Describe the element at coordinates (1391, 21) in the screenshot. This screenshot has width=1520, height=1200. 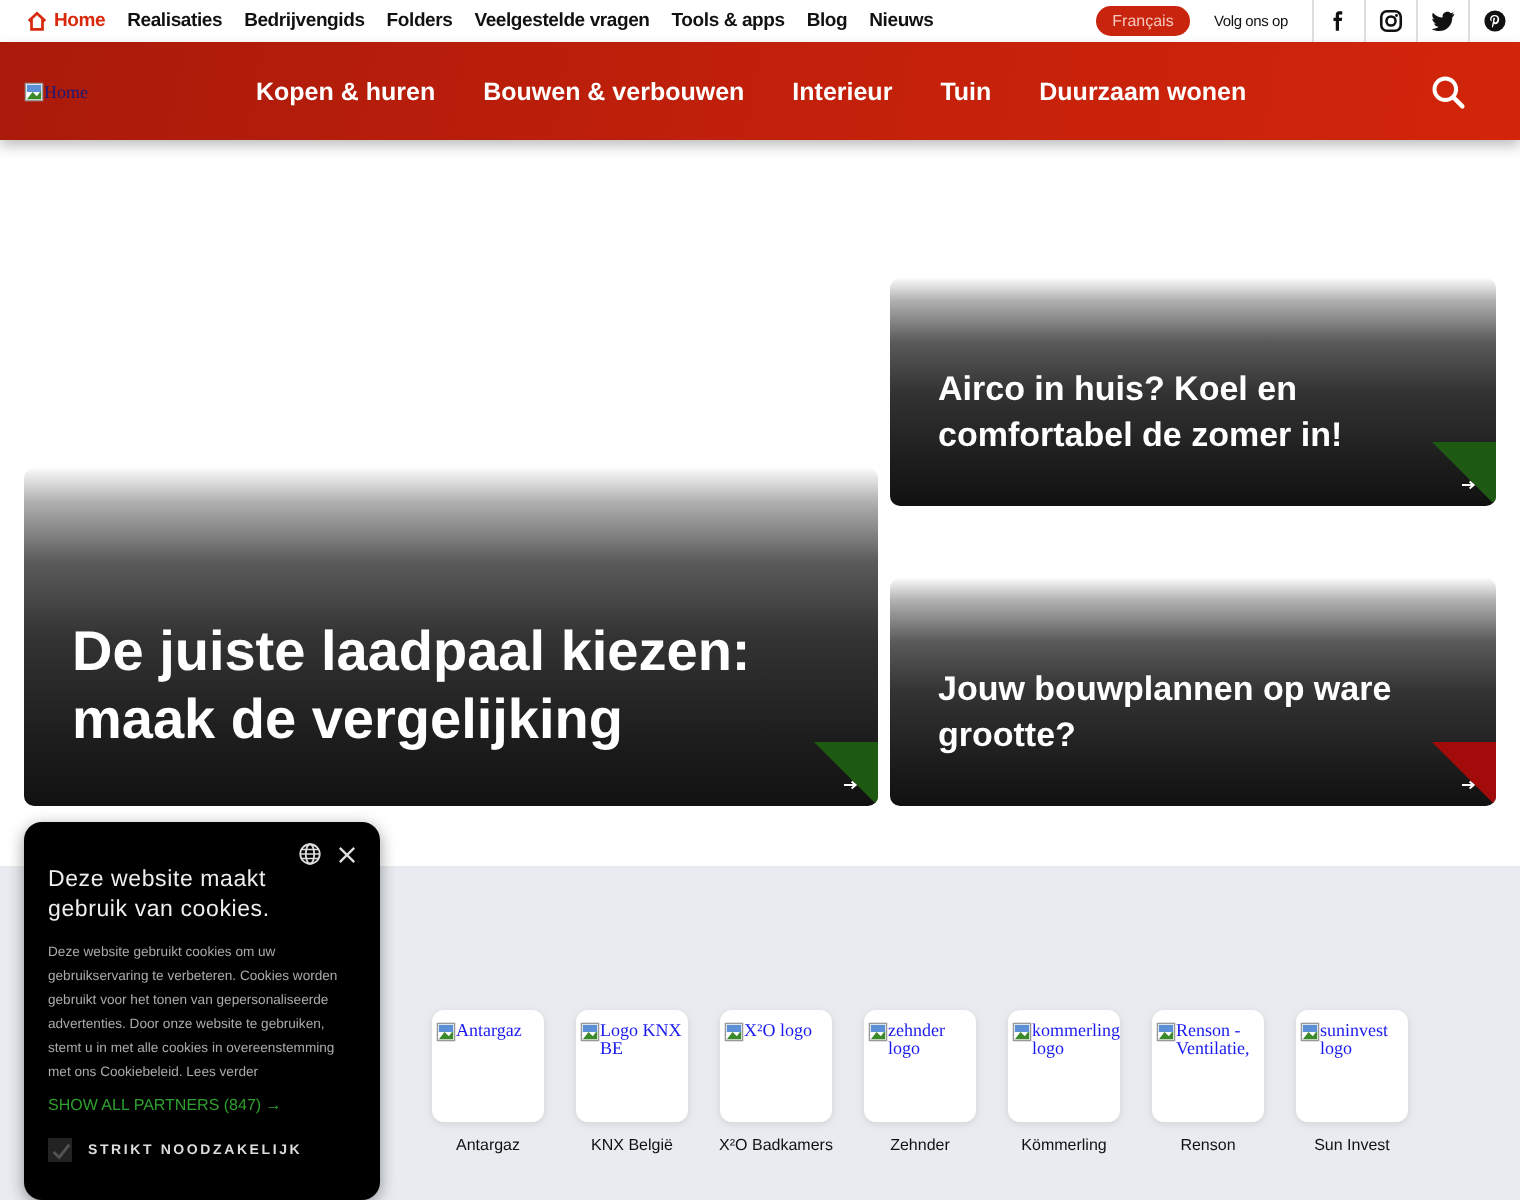
I see `instagram-icon` at that location.